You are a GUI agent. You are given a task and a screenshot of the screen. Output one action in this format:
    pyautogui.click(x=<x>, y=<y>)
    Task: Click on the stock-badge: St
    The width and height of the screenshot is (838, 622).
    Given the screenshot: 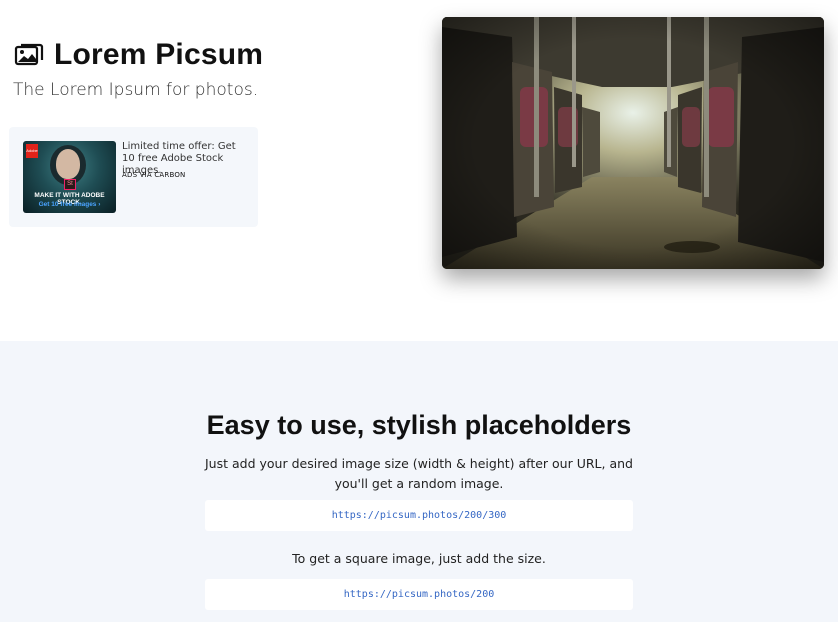 What is the action you would take?
    pyautogui.click(x=70, y=184)
    